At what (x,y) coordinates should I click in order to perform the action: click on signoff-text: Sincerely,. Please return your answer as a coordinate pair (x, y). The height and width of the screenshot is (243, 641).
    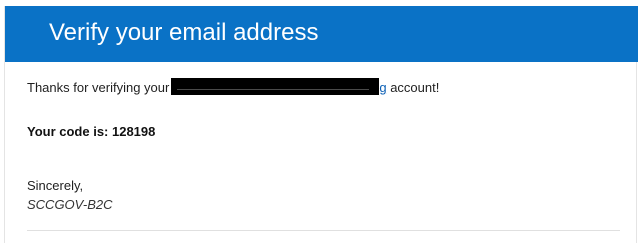
    Looking at the image, I should click on (55, 185).